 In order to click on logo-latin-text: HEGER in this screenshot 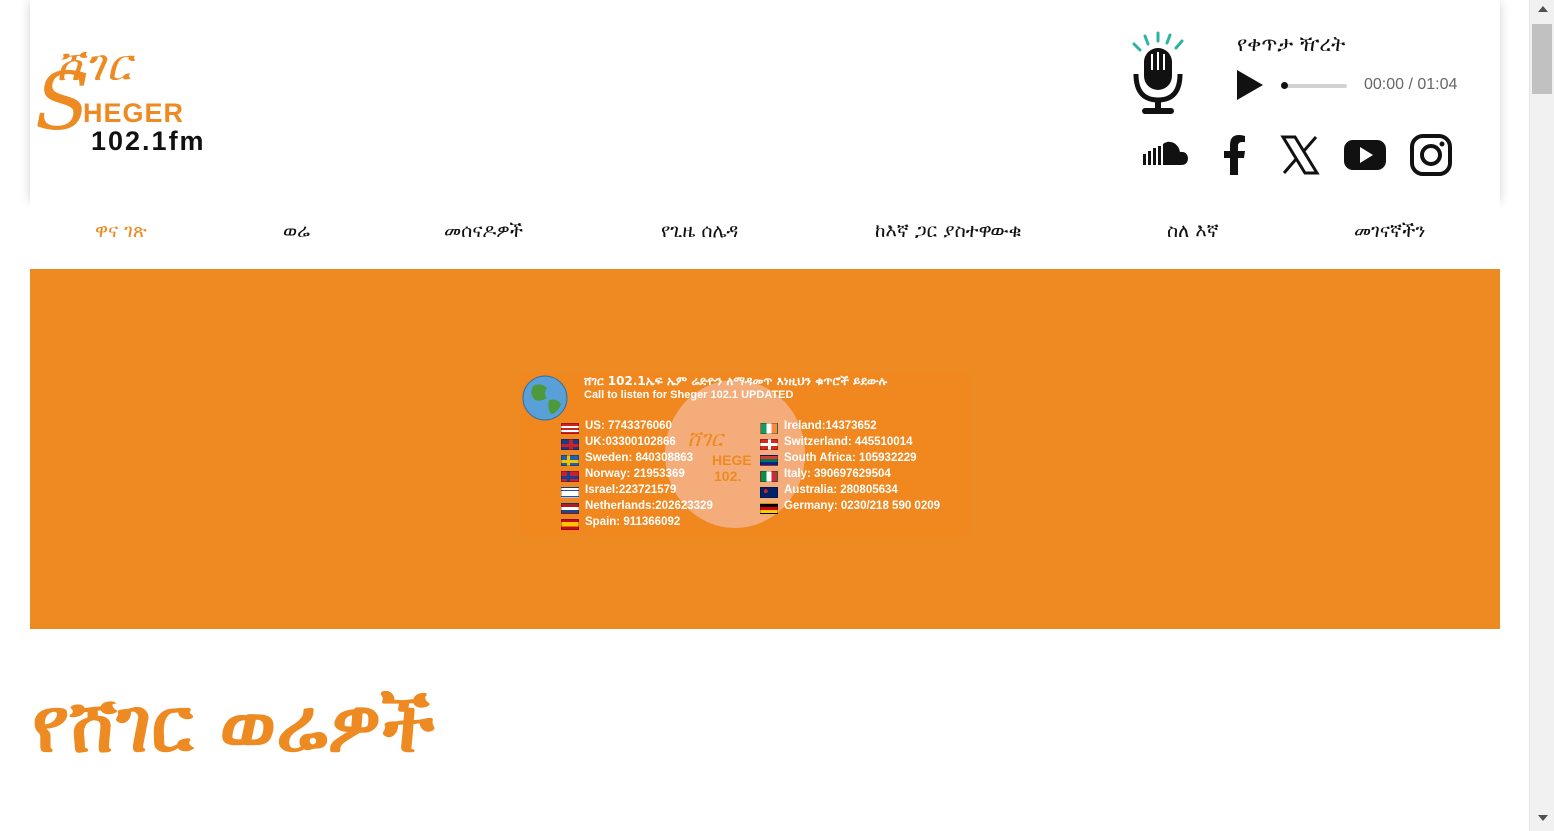, I will do `click(134, 113)`.